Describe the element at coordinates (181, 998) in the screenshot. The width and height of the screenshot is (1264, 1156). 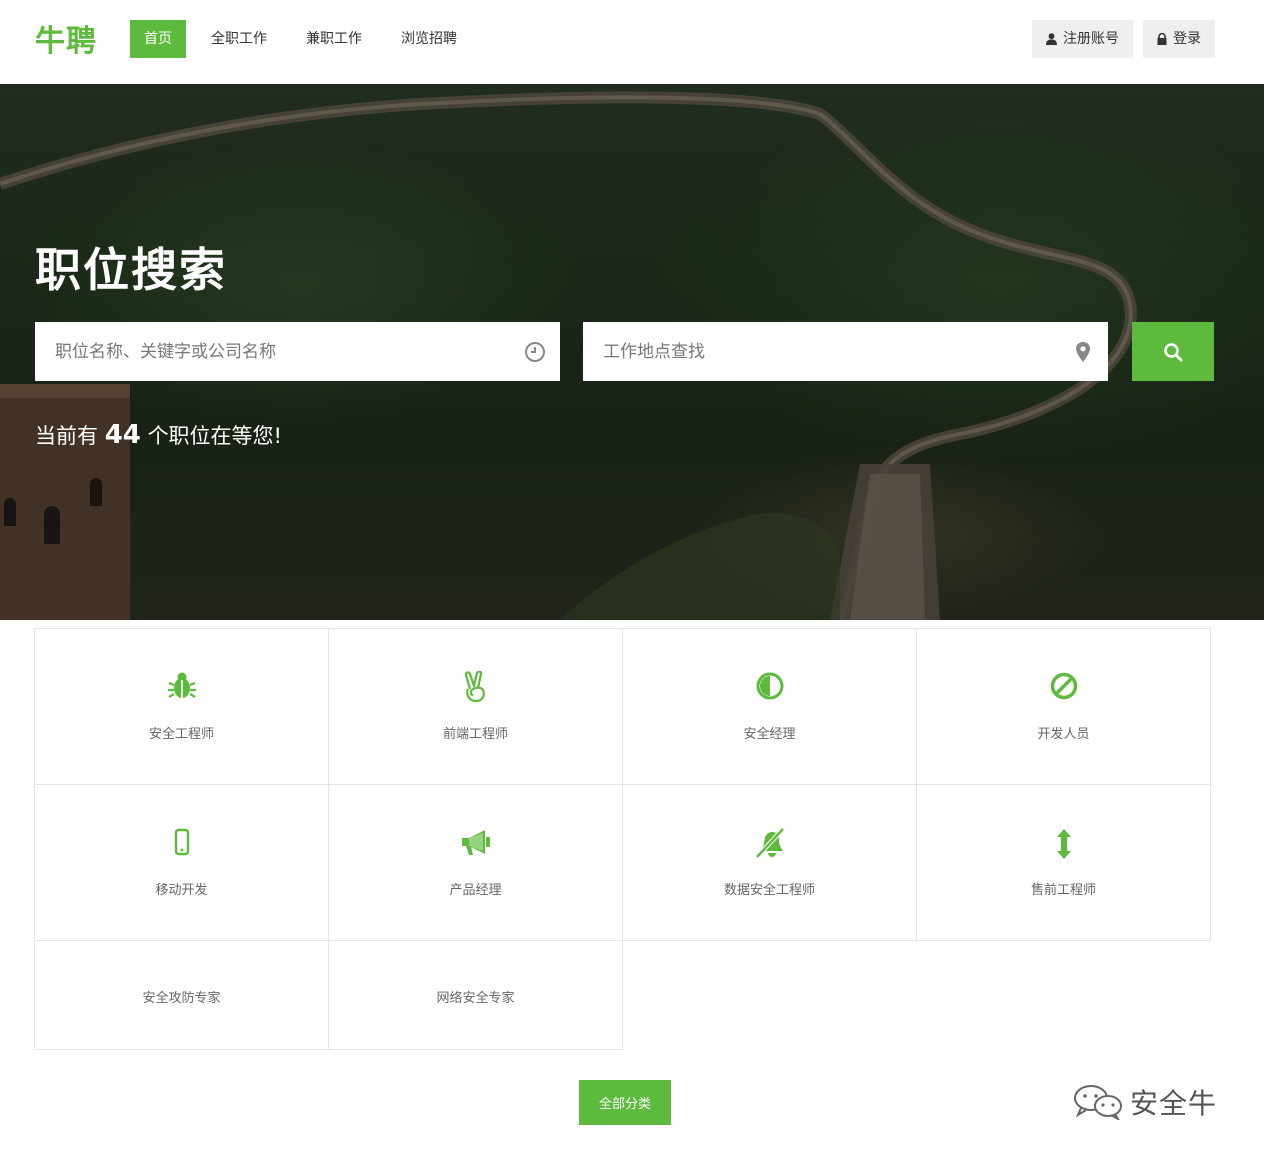
I see `category-label: 安全攻防专家` at that location.